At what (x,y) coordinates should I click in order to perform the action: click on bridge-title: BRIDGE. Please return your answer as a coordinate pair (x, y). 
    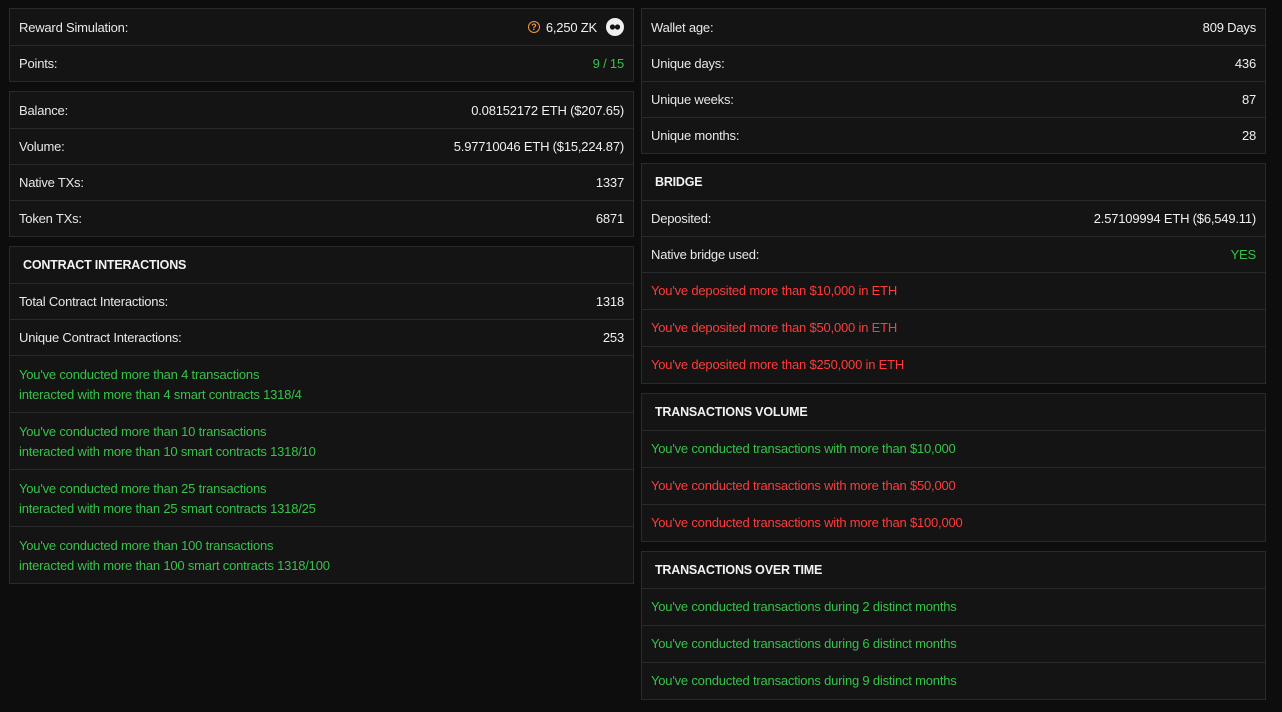
    Looking at the image, I should click on (679, 182).